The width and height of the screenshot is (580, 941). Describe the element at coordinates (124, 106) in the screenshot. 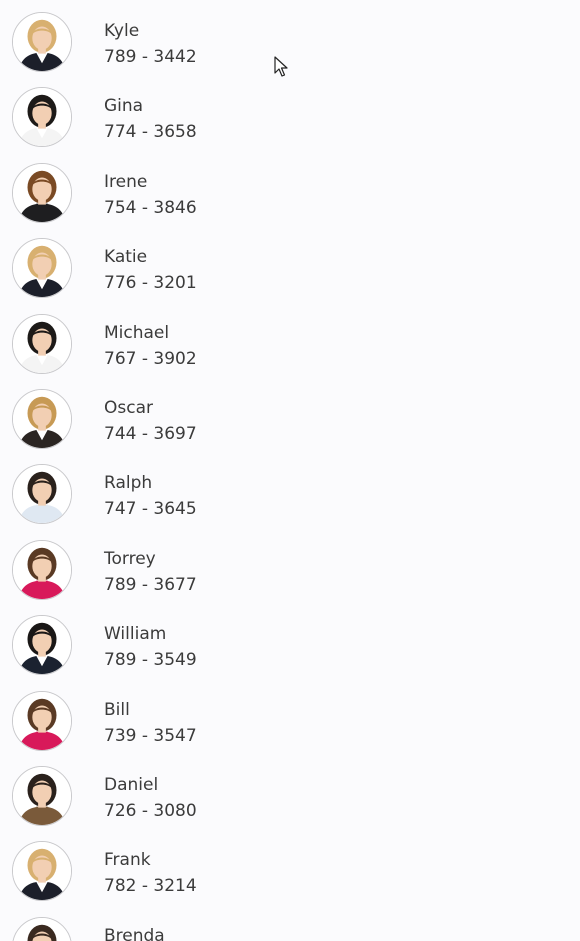

I see `contact-name: Gina` at that location.